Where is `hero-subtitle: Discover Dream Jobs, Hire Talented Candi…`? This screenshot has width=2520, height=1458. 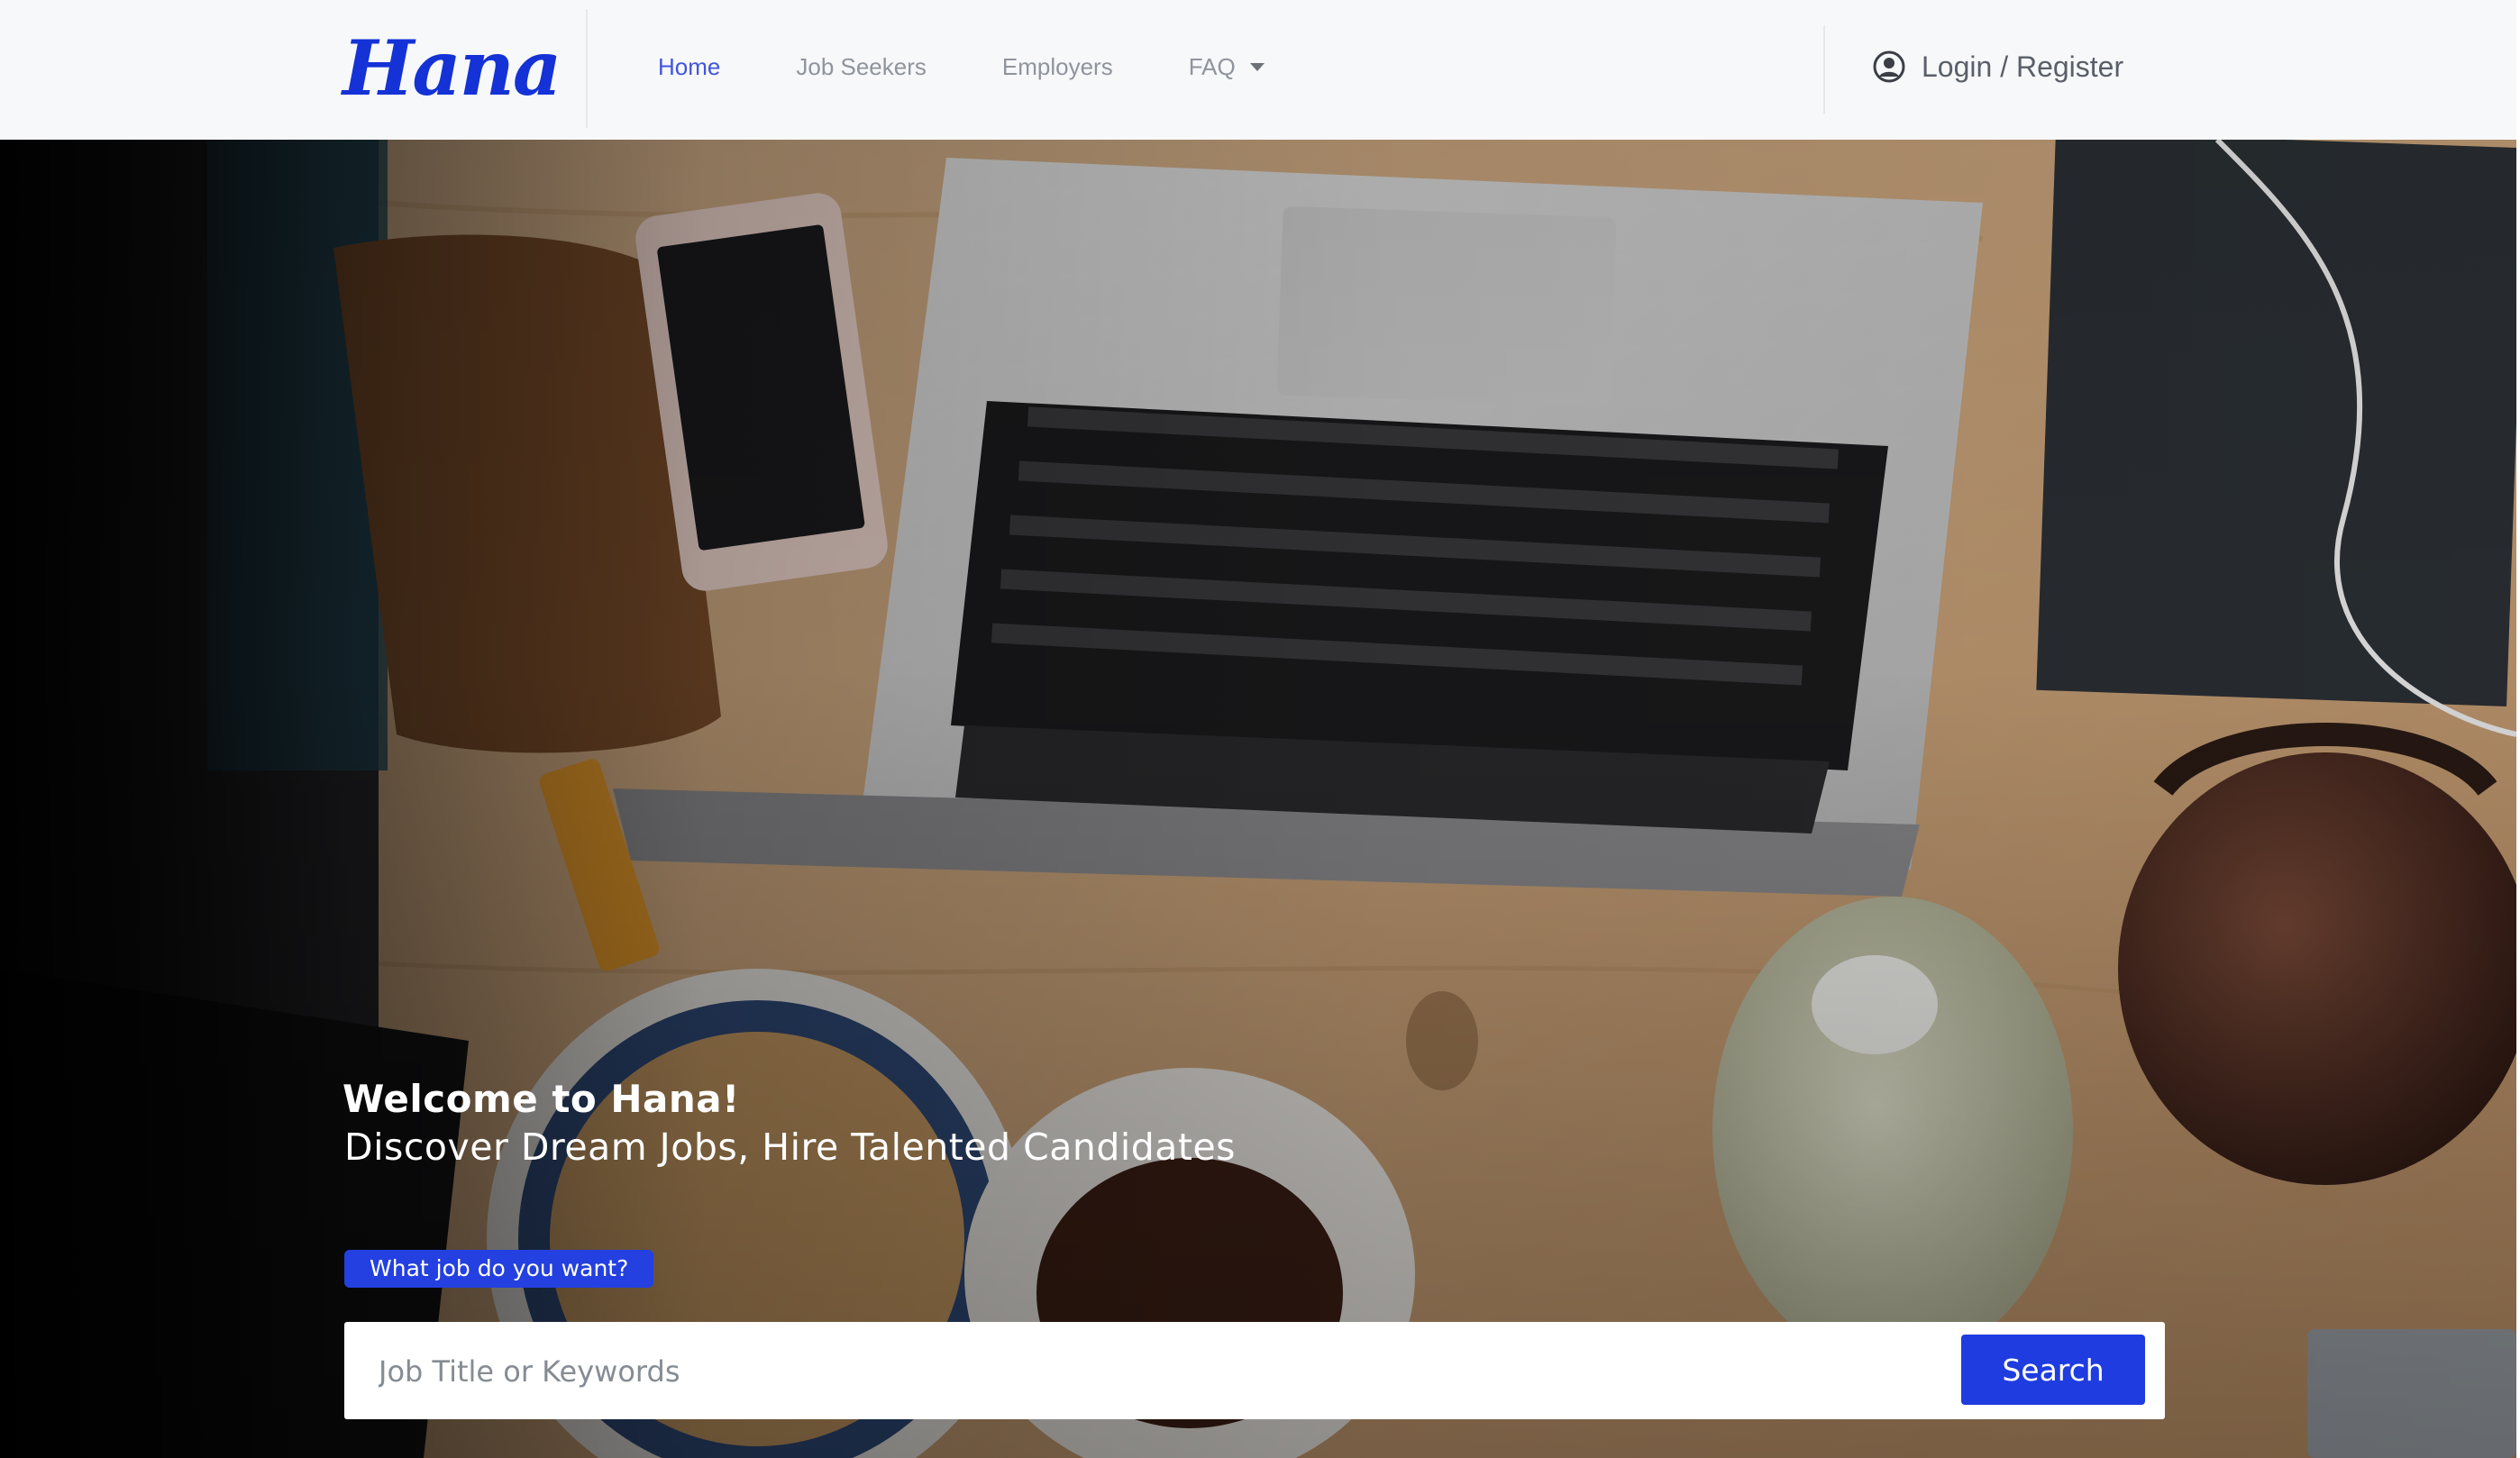
hero-subtitle: Discover Dream Jobs, Hire Talented Candi… is located at coordinates (790, 1147).